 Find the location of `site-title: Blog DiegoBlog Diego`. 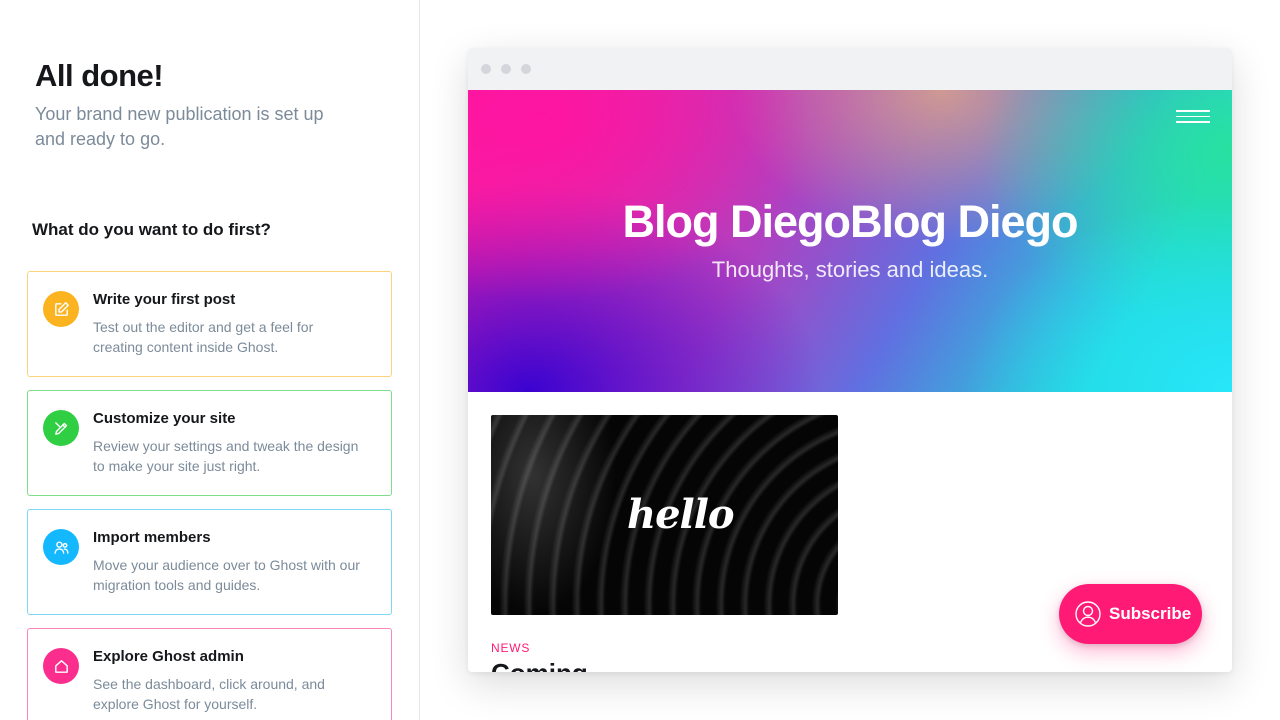

site-title: Blog DiegoBlog Diego is located at coordinates (850, 221).